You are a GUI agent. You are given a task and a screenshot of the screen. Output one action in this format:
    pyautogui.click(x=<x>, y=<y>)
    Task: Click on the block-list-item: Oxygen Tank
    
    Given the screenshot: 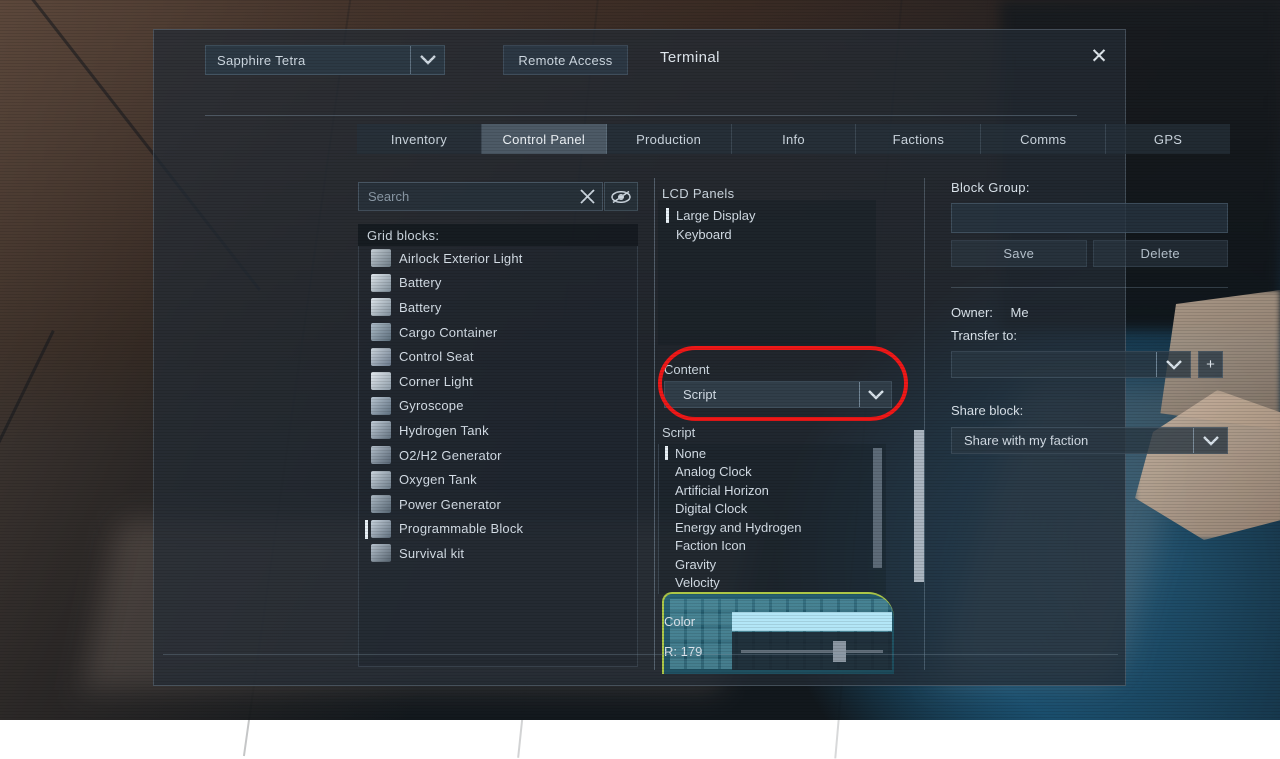 What is the action you would take?
    pyautogui.click(x=498, y=479)
    